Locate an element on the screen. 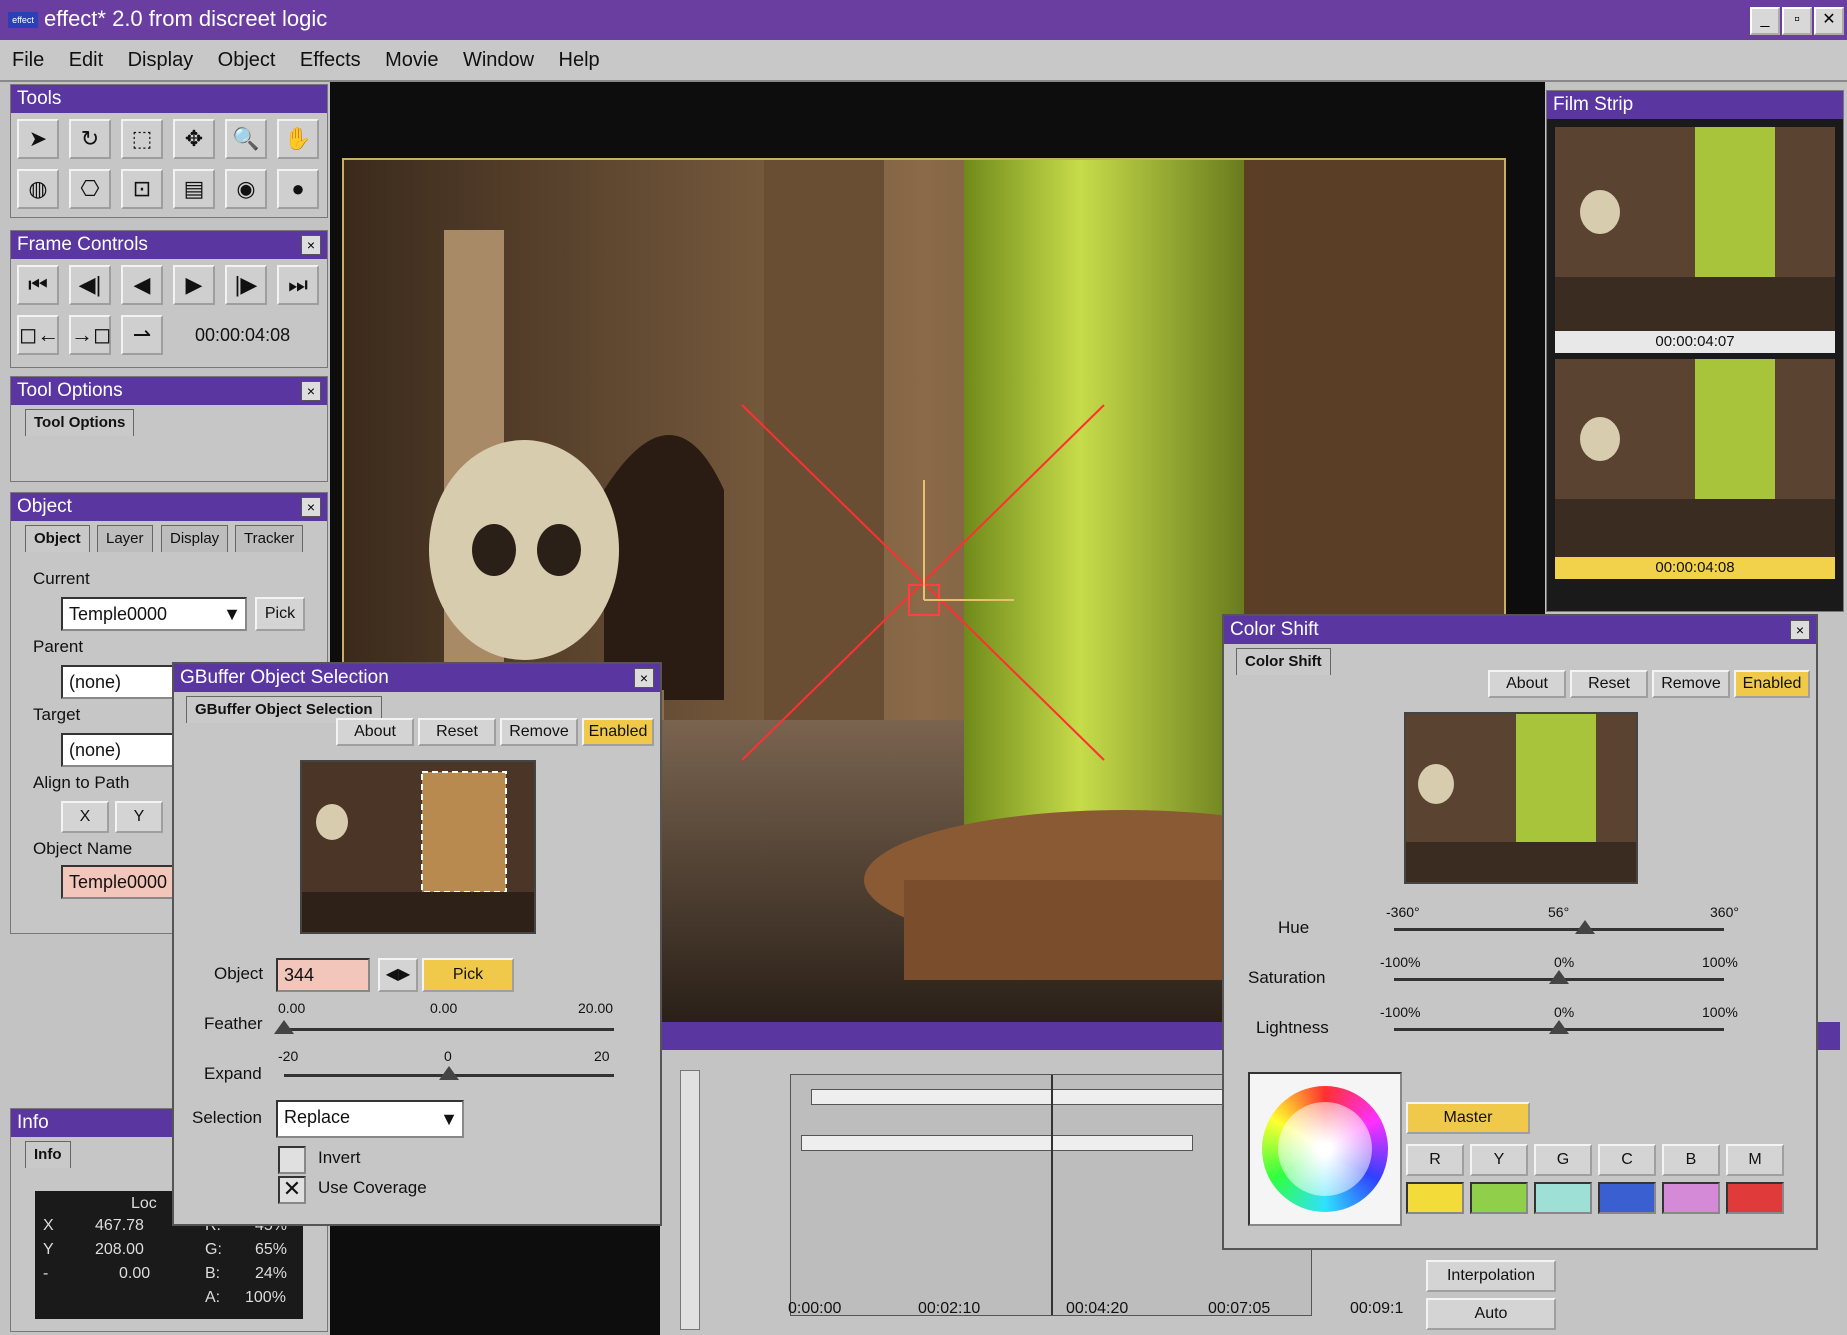  tab-tracker: Tracker is located at coordinates (269, 538).